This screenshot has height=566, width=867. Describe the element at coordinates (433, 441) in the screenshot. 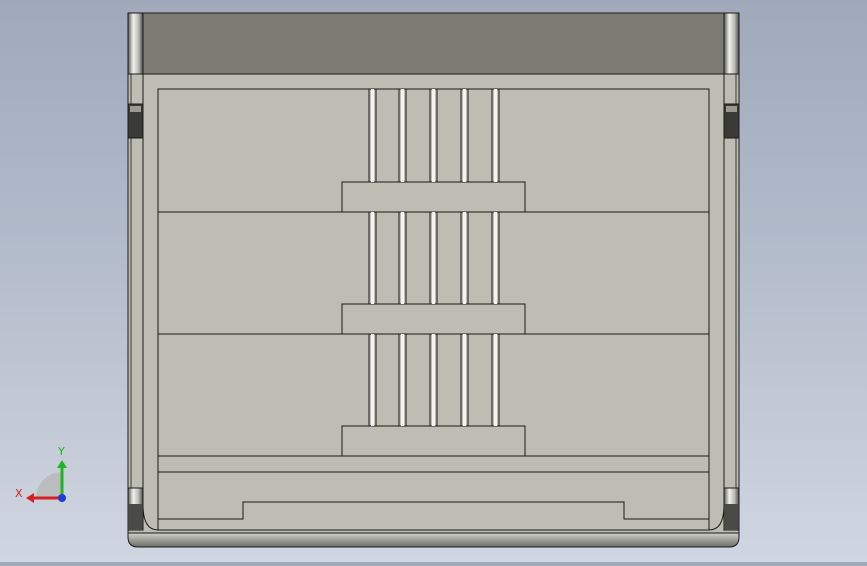

I see `carriage-block-bottom` at that location.